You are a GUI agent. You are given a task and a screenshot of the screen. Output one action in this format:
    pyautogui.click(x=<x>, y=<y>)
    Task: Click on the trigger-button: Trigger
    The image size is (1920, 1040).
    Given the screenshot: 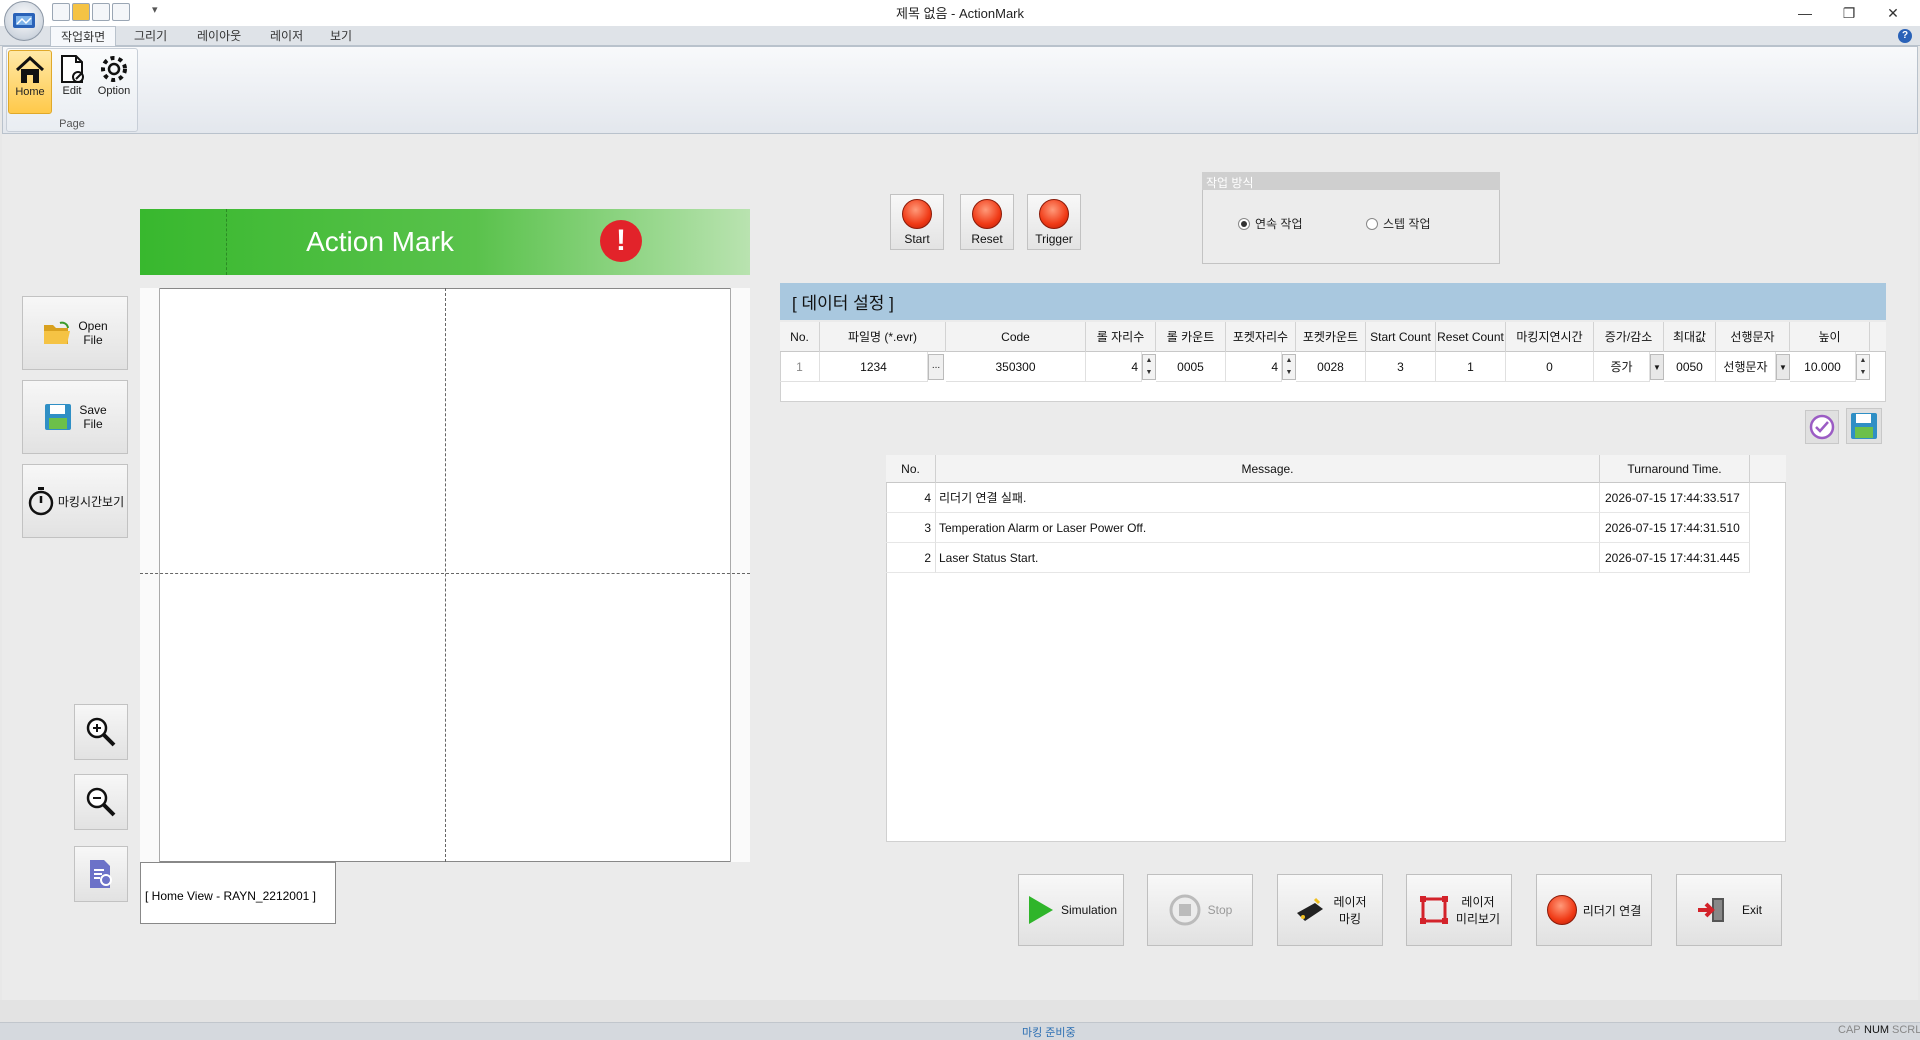 What is the action you would take?
    pyautogui.click(x=1054, y=222)
    